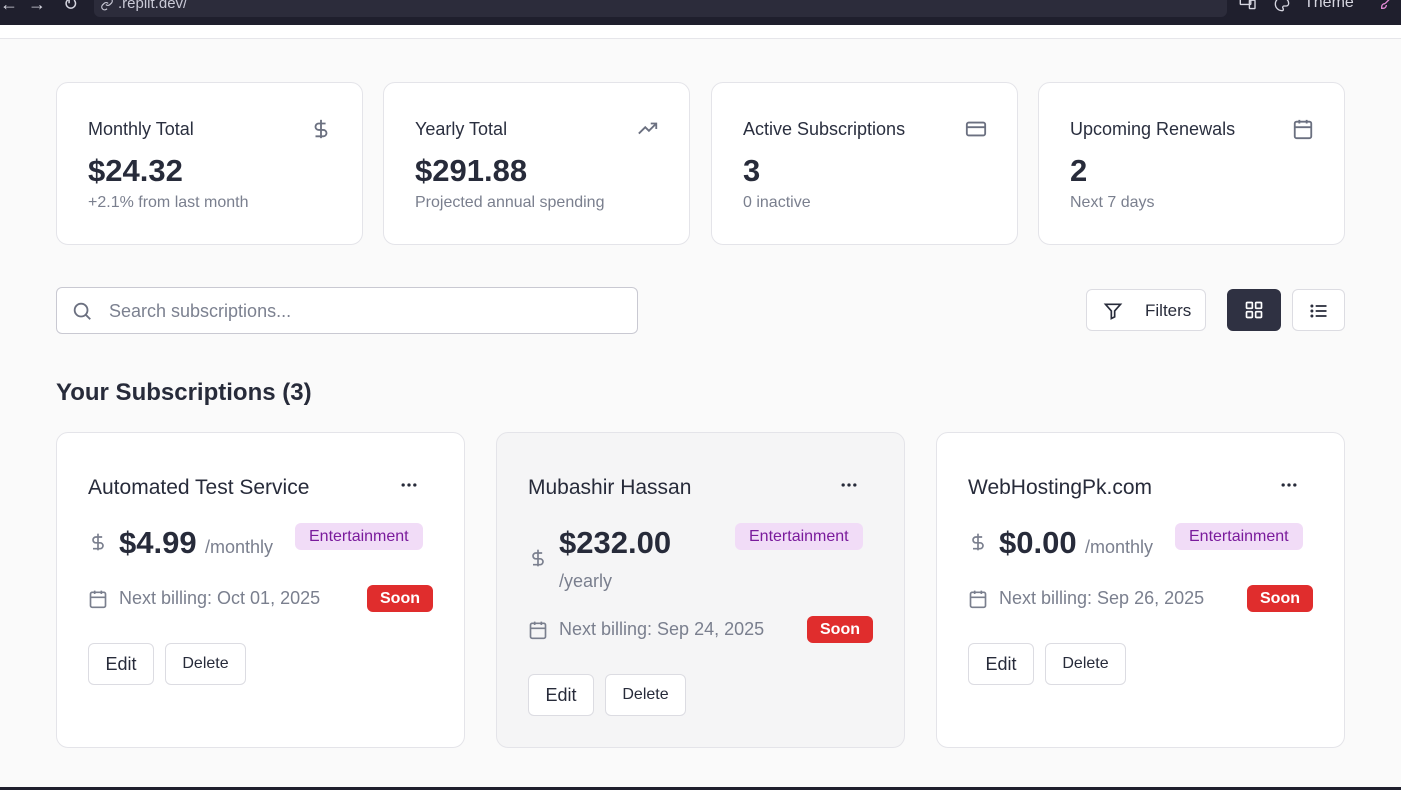 The image size is (1401, 790). I want to click on subscription-price: $4.99, so click(158, 542).